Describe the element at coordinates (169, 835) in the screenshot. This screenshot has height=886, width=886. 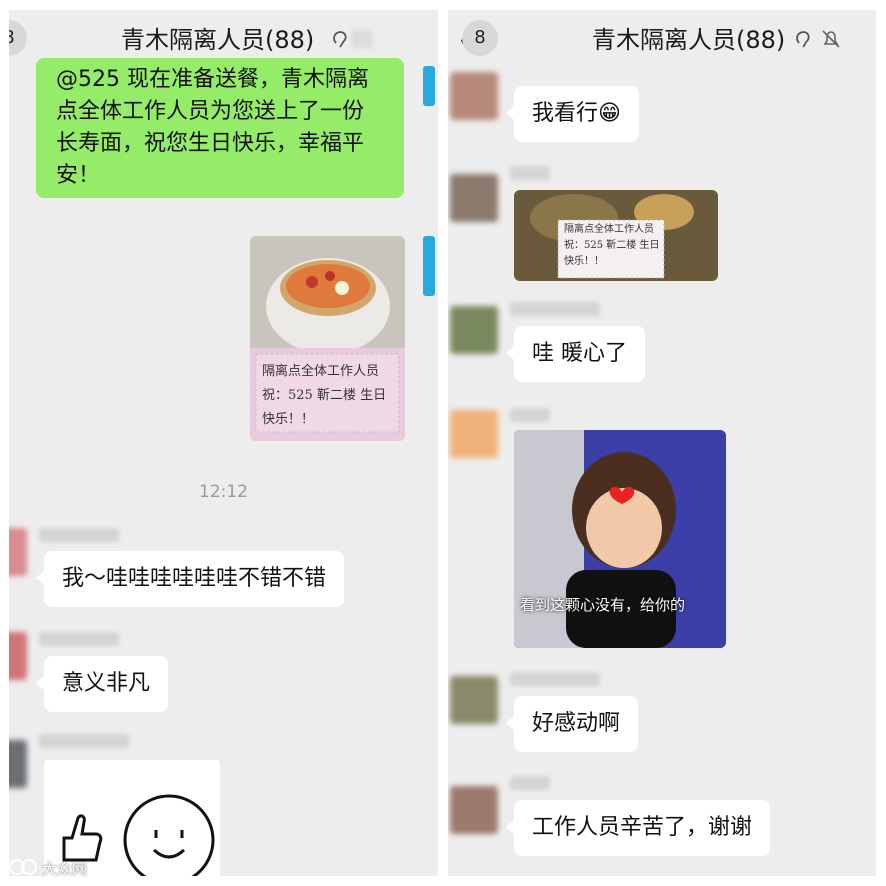
I see `smile-face-icon` at that location.